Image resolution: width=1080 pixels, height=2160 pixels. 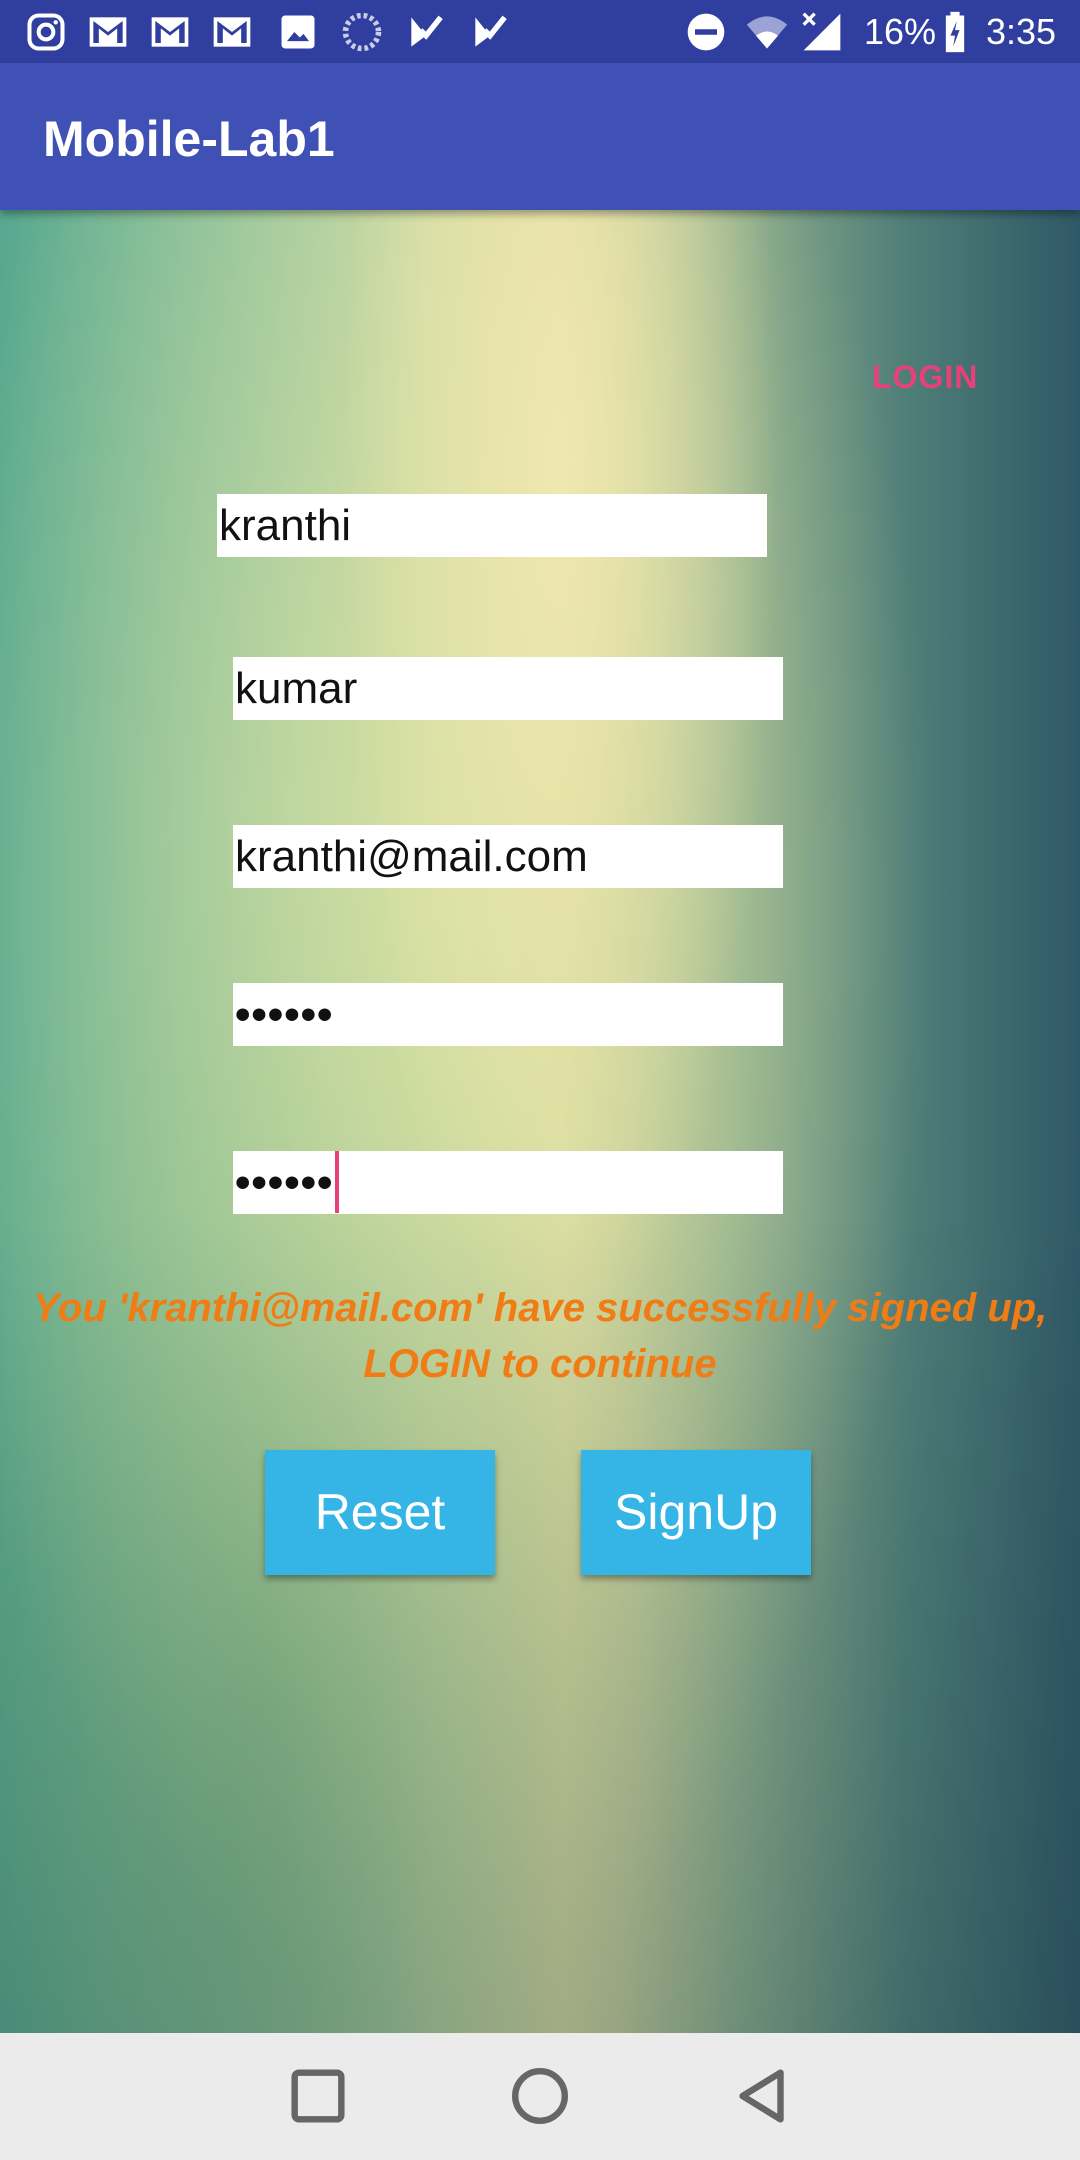 What do you see at coordinates (189, 139) in the screenshot?
I see `app-title: Mobile-Lab1` at bounding box center [189, 139].